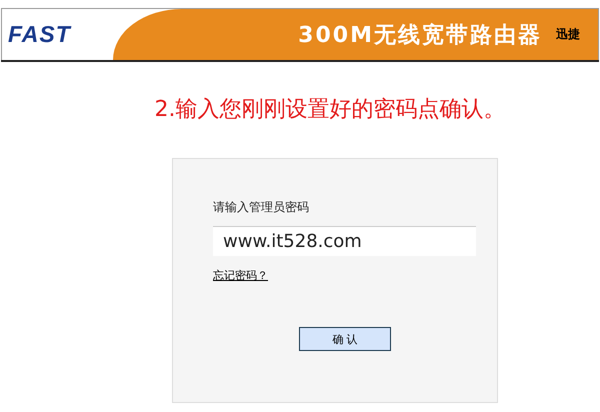  What do you see at coordinates (344, 241) in the screenshot?
I see `password-field: www.it528.com` at bounding box center [344, 241].